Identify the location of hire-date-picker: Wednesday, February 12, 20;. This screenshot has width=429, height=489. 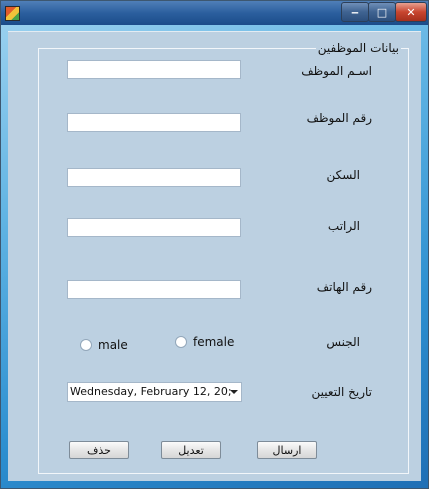
(154, 392).